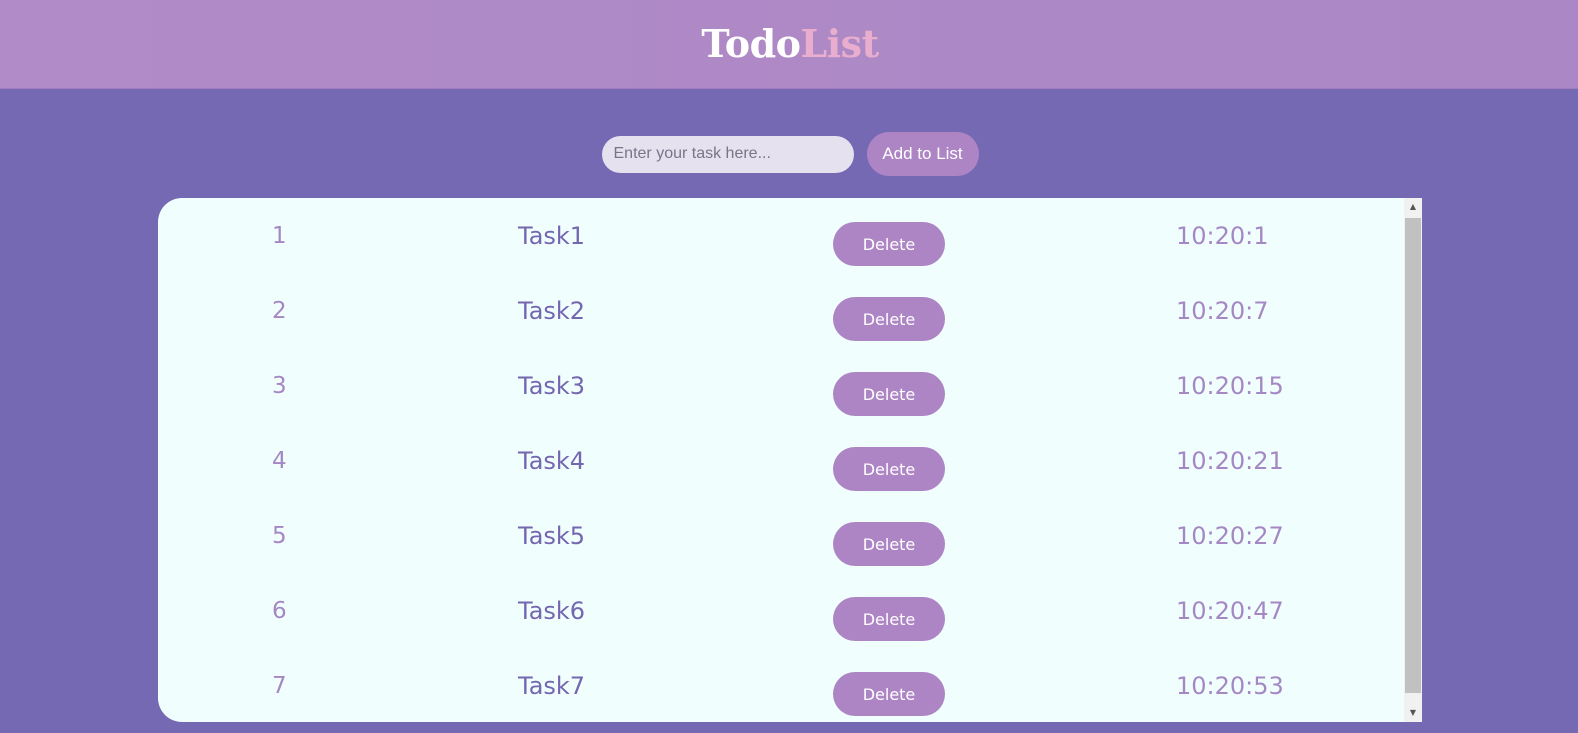 The image size is (1578, 733). I want to click on task-row: 1 Task1 Delete 10:20:1, so click(781, 235).